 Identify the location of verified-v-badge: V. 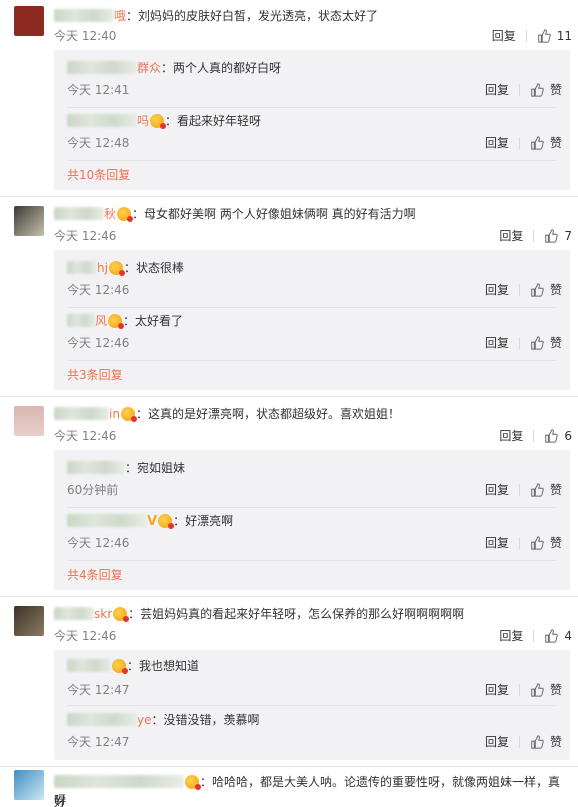
(152, 521).